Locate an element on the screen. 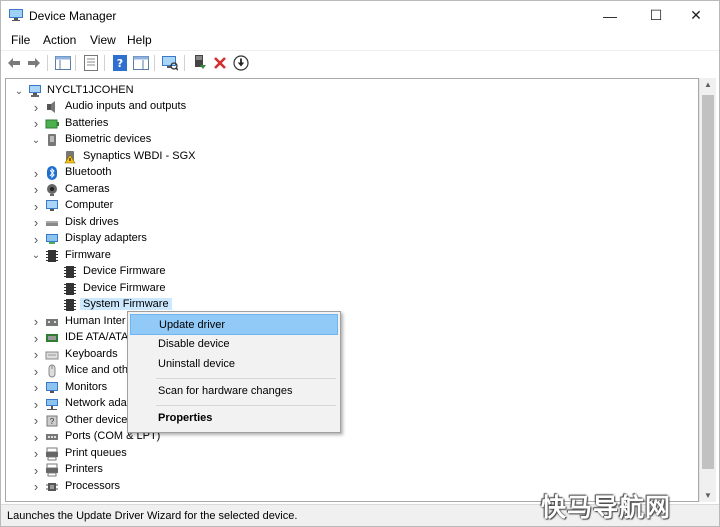 This screenshot has height=527, width=720. tree-item-label: Bluetooth is located at coordinates (88, 172).